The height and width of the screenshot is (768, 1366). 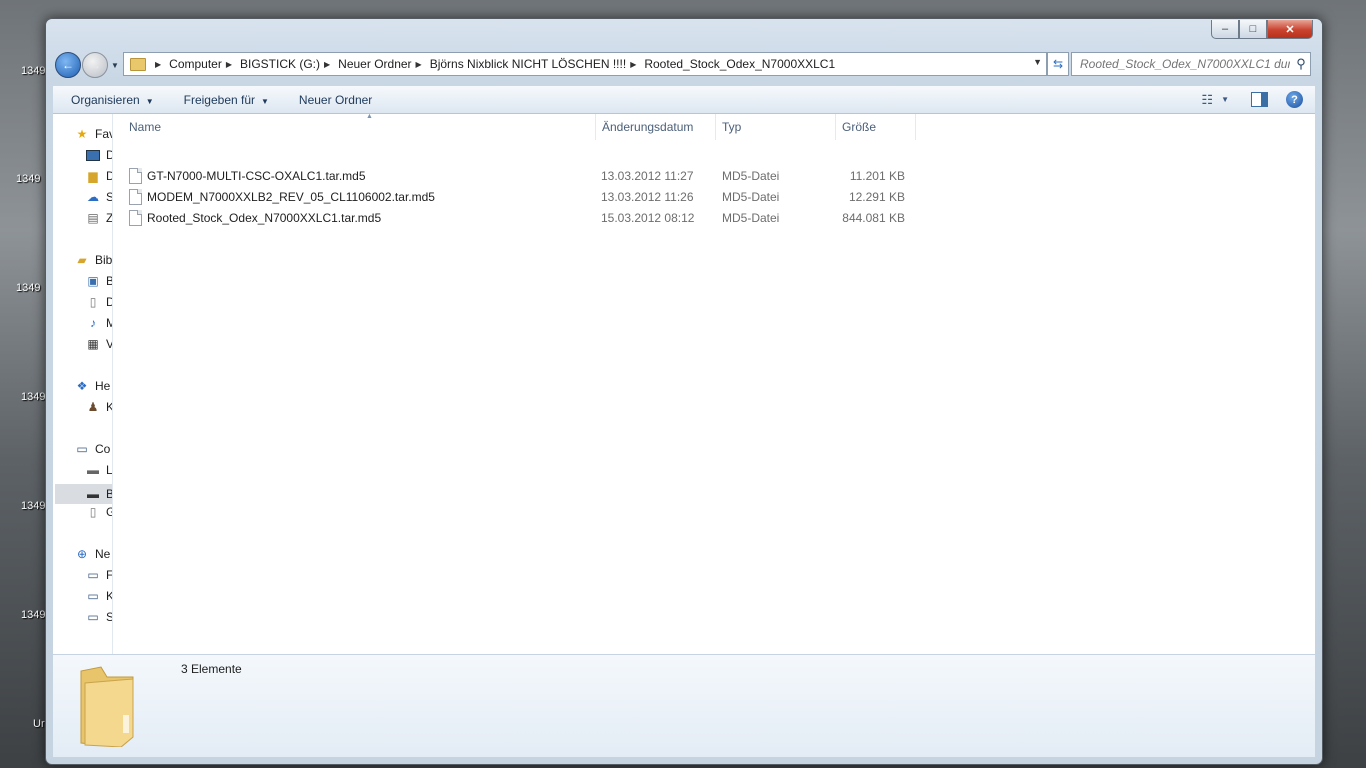 What do you see at coordinates (99, 512) in the screenshot?
I see `nav-comp-phone: ▯G` at bounding box center [99, 512].